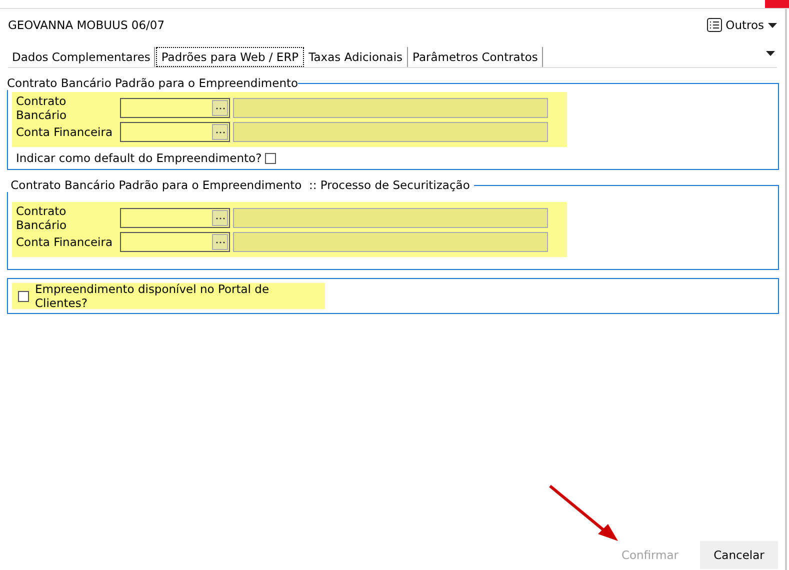 This screenshot has height=570, width=789. Describe the element at coordinates (152, 296) in the screenshot. I see `checkbox-label: Empreendimento disponível no Portal de Clientes?` at that location.